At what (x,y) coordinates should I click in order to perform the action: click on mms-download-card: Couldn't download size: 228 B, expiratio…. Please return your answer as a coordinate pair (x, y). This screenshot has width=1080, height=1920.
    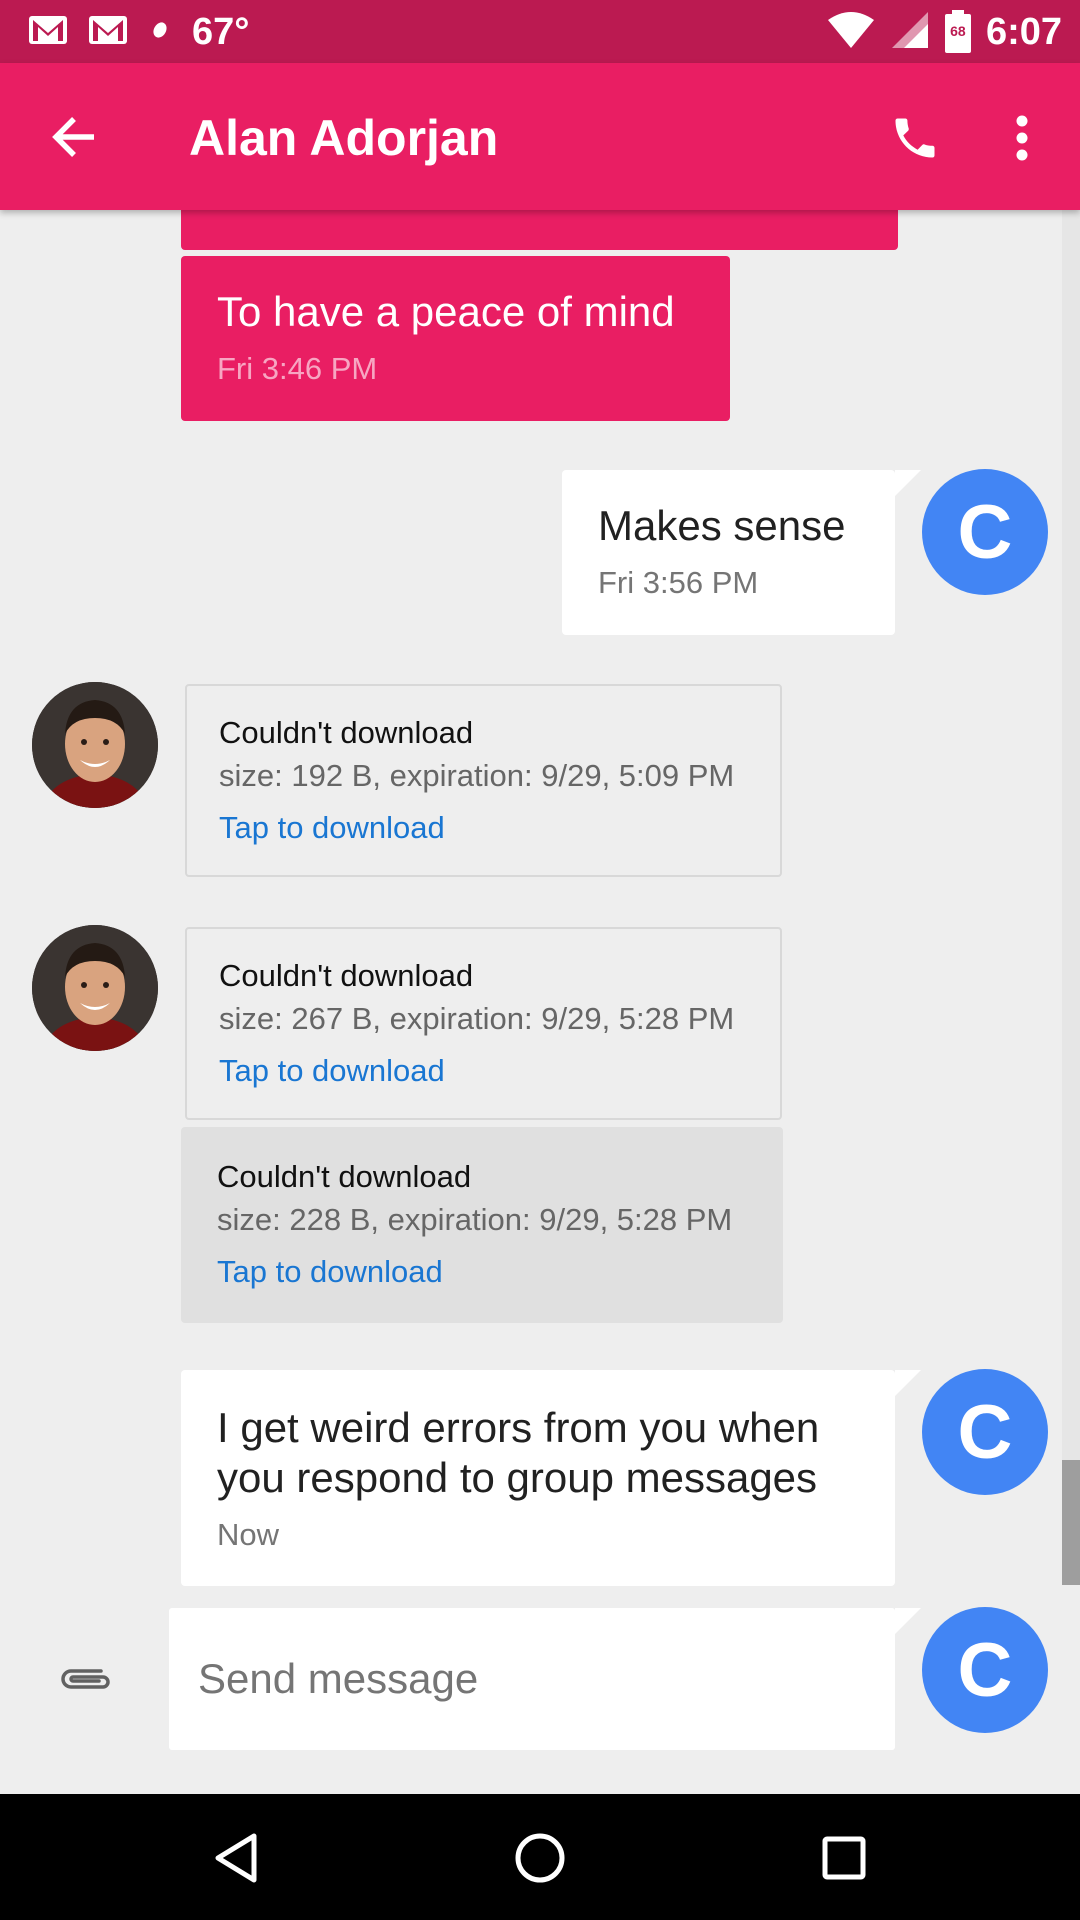
    Looking at the image, I should click on (482, 1225).